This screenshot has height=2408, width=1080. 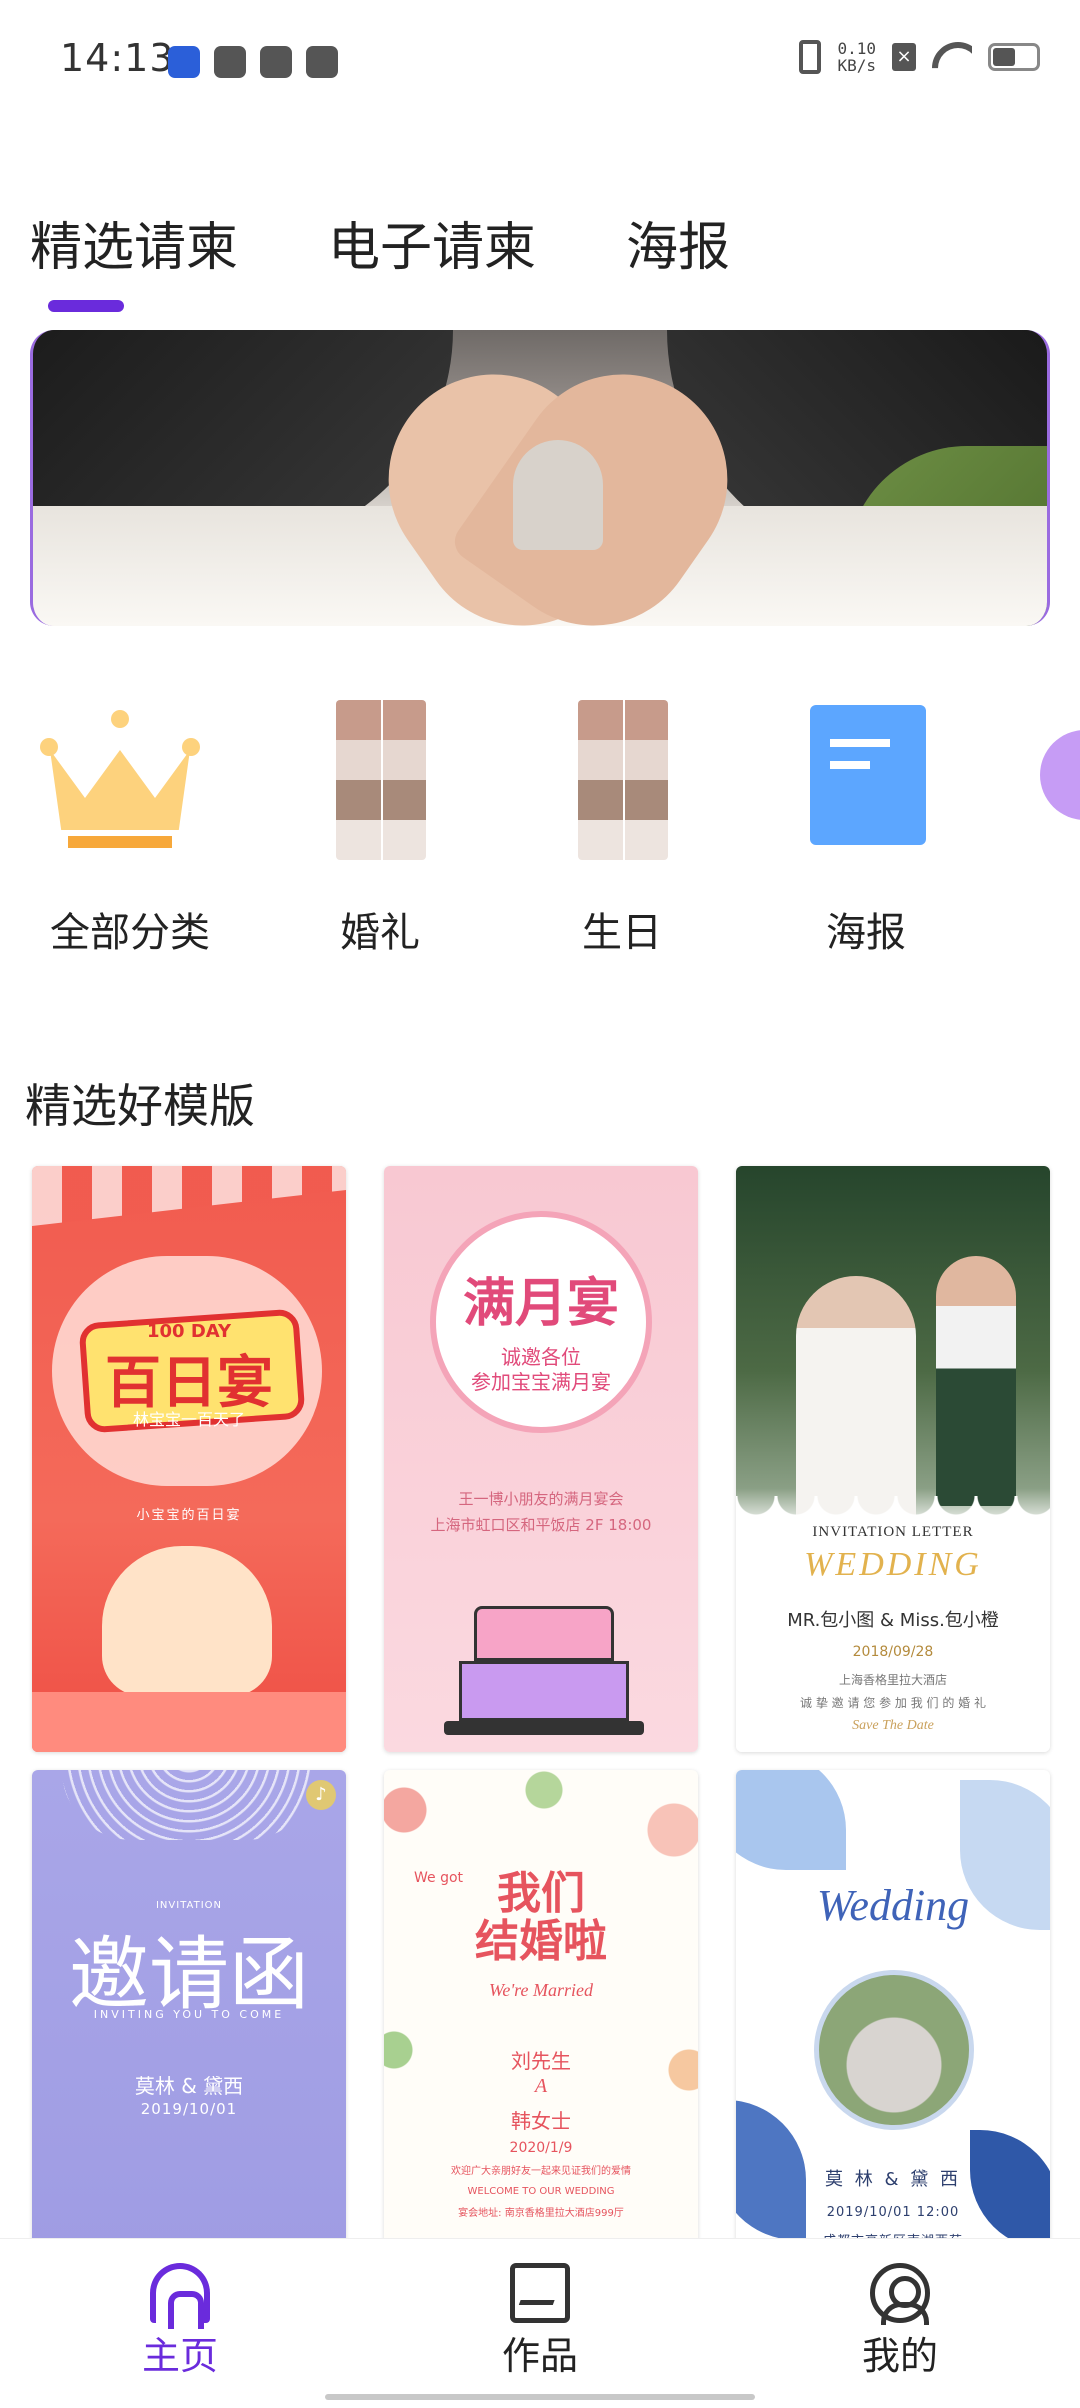 What do you see at coordinates (134, 242) in the screenshot?
I see `tab-featured-invitations: 精选请柬` at bounding box center [134, 242].